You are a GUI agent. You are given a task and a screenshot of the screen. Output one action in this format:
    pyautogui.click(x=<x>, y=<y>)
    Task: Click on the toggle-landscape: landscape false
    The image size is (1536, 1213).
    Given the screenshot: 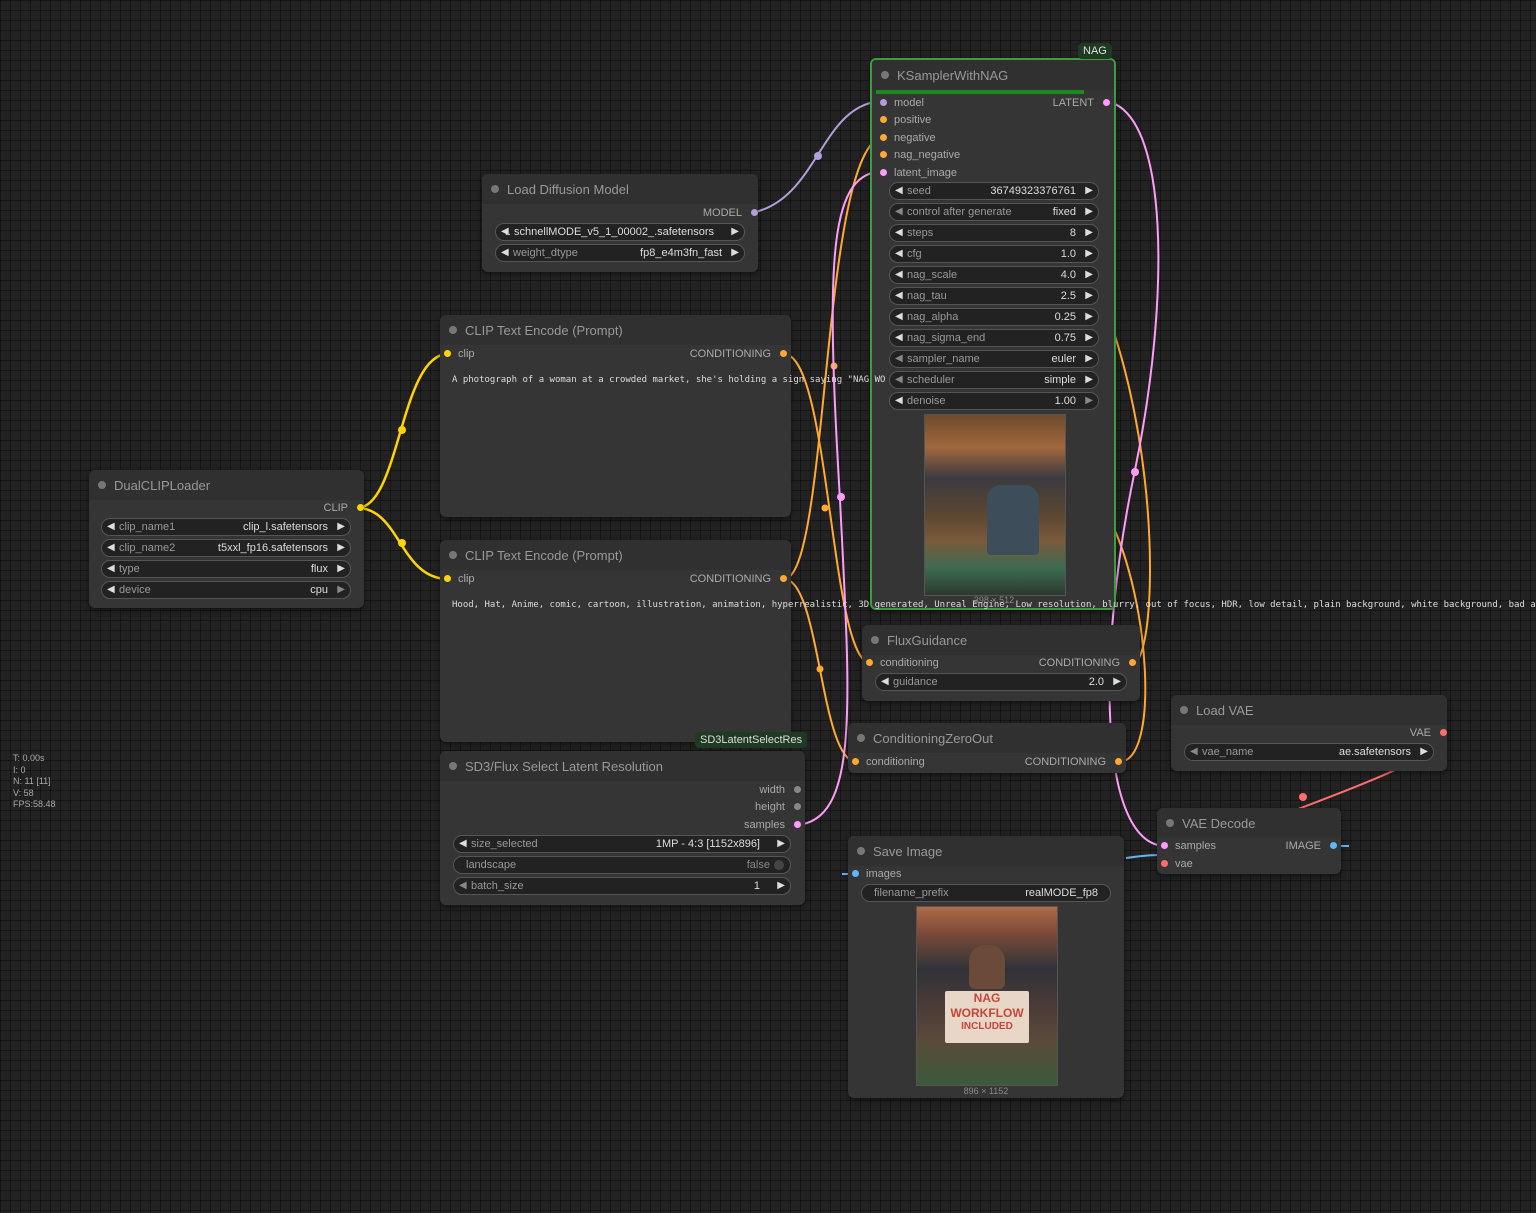 What is the action you would take?
    pyautogui.click(x=622, y=865)
    